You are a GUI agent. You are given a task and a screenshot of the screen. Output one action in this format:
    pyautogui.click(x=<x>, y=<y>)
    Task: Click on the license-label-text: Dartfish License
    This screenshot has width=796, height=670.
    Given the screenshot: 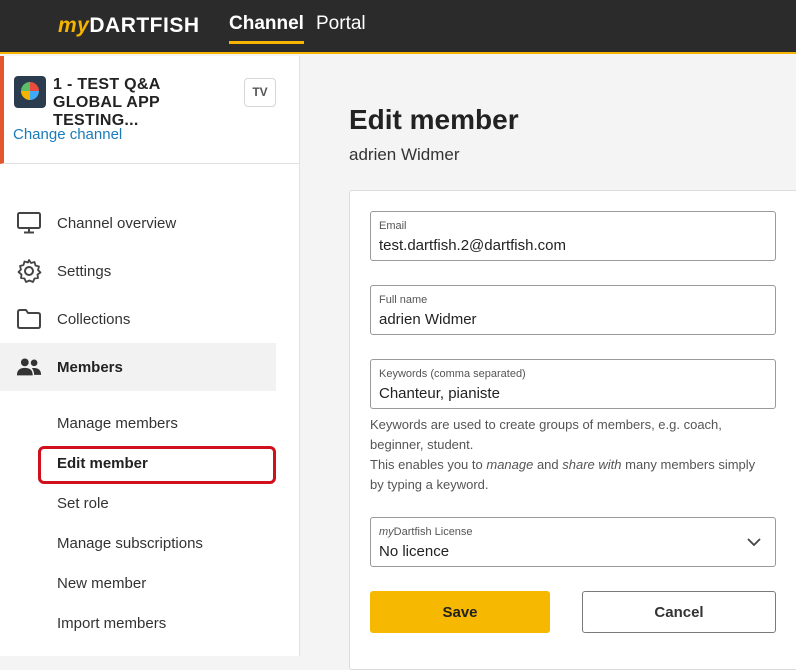 What is the action you would take?
    pyautogui.click(x=433, y=532)
    